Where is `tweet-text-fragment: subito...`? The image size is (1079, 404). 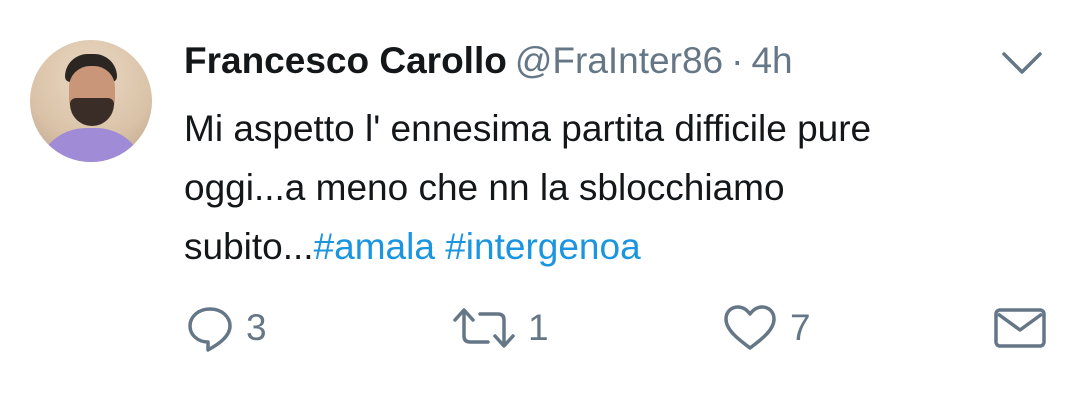
tweet-text-fragment: subito... is located at coordinates (249, 246).